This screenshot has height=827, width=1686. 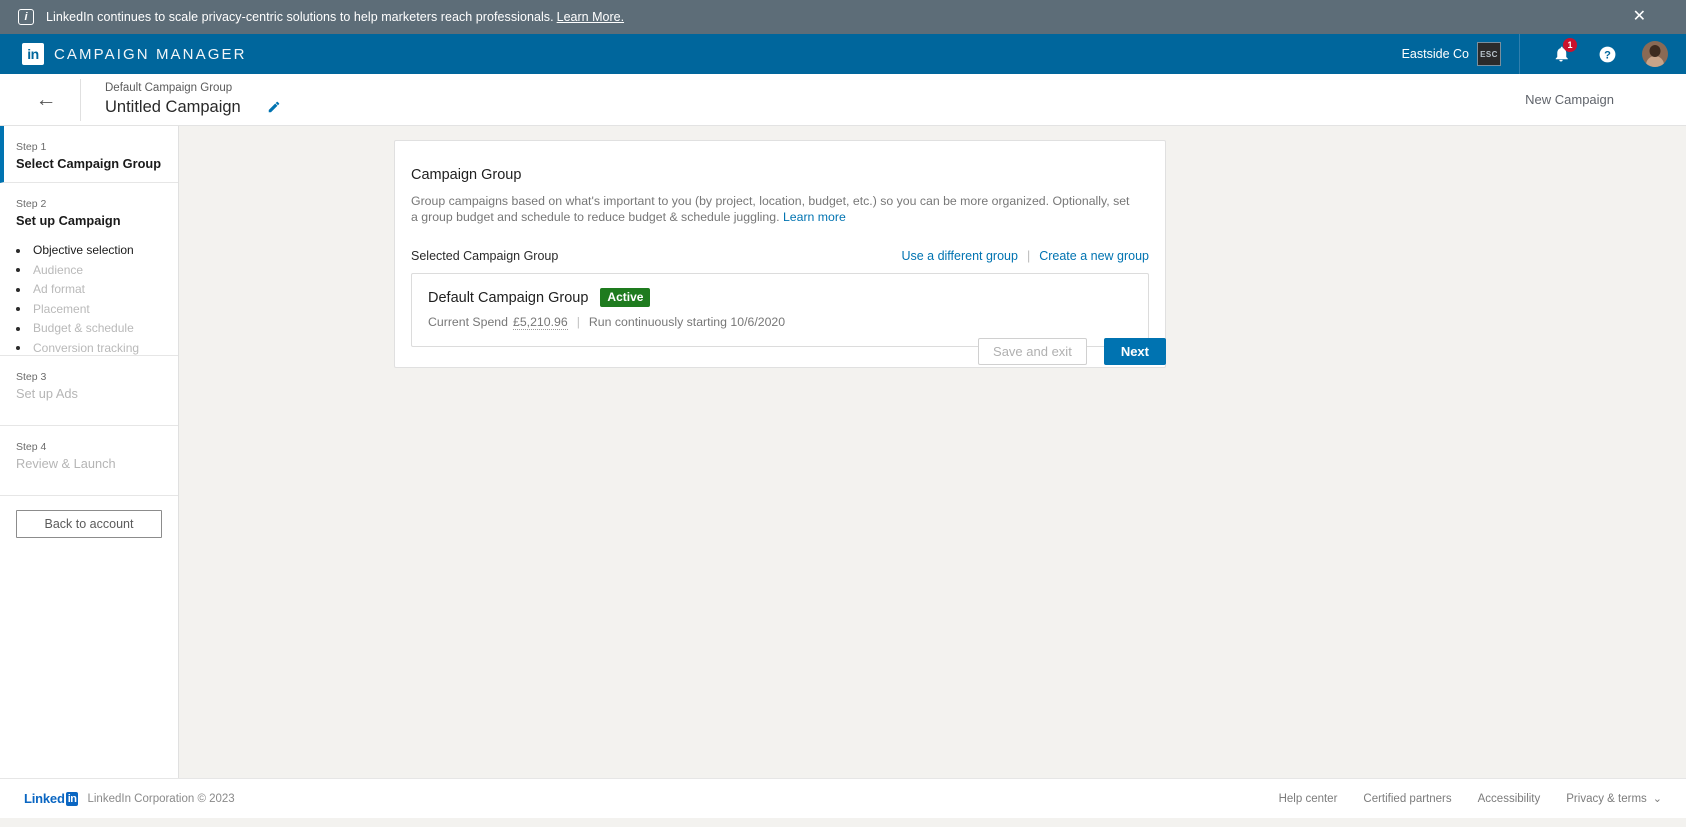 I want to click on use-different-group-link: Use a different group, so click(x=959, y=256).